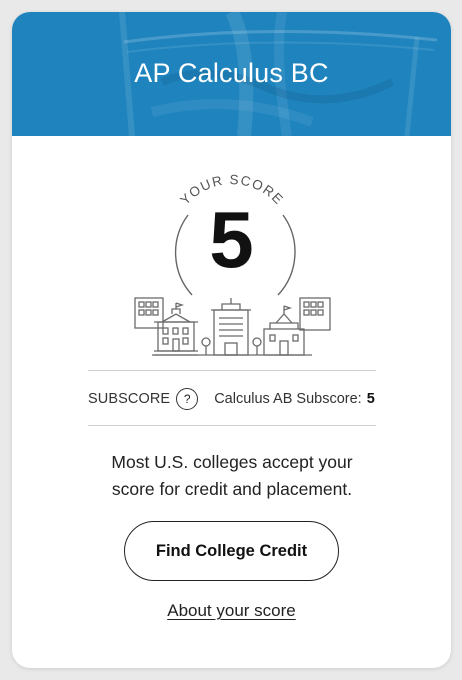  I want to click on course-title: AP Calculus BC, so click(231, 73).